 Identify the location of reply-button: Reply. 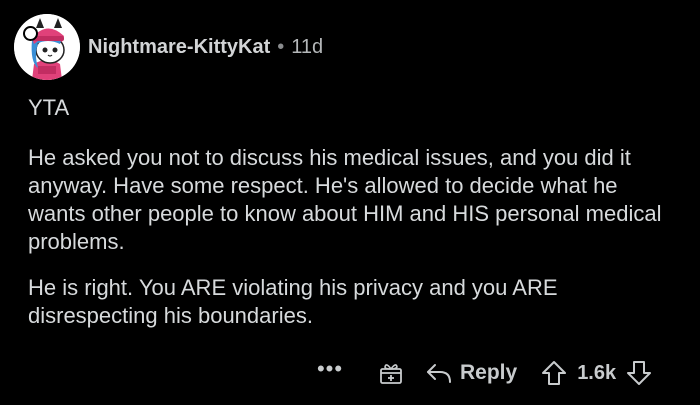
(471, 373).